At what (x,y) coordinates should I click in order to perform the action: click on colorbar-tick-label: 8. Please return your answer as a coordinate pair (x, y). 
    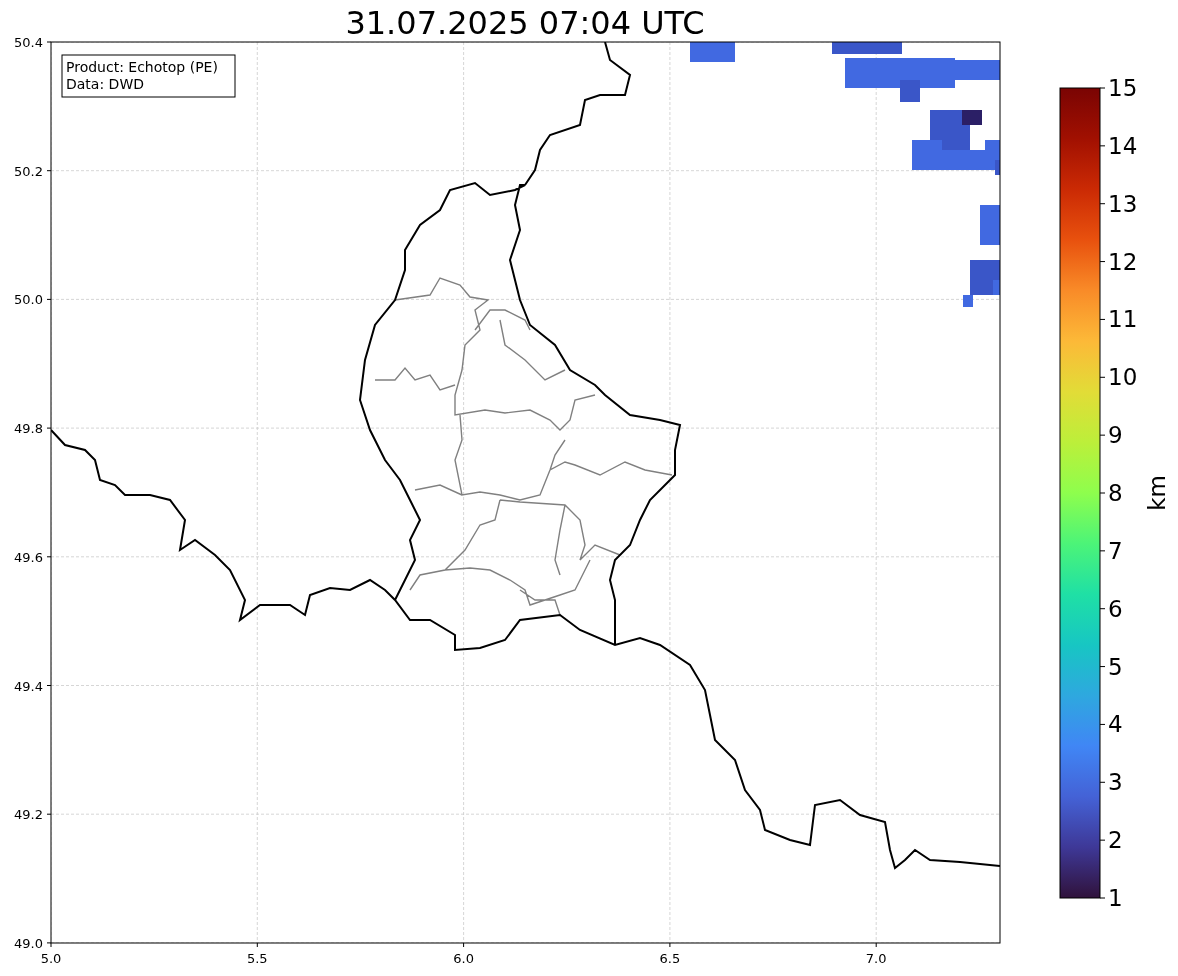
    Looking at the image, I should click on (1115, 493).